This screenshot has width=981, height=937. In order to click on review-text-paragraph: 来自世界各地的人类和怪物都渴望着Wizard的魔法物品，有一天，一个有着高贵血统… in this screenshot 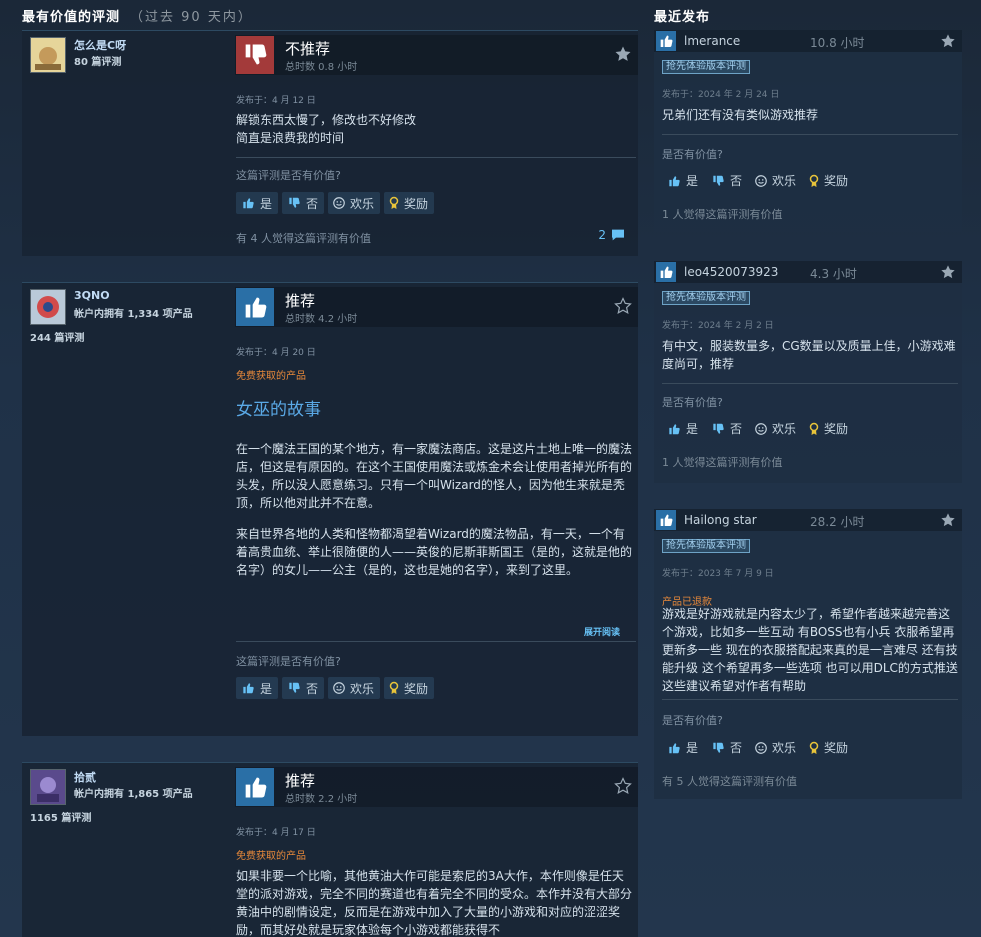, I will do `click(434, 552)`.